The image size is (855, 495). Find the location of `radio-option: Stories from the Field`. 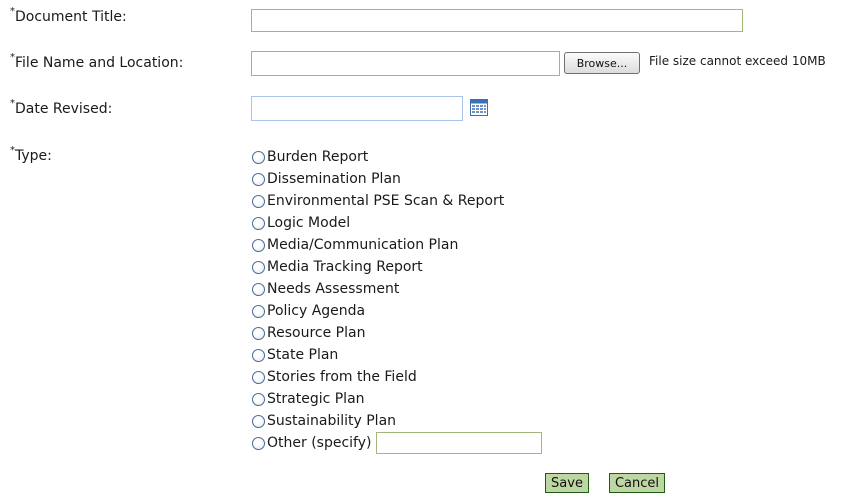

radio-option: Stories from the Field is located at coordinates (397, 377).